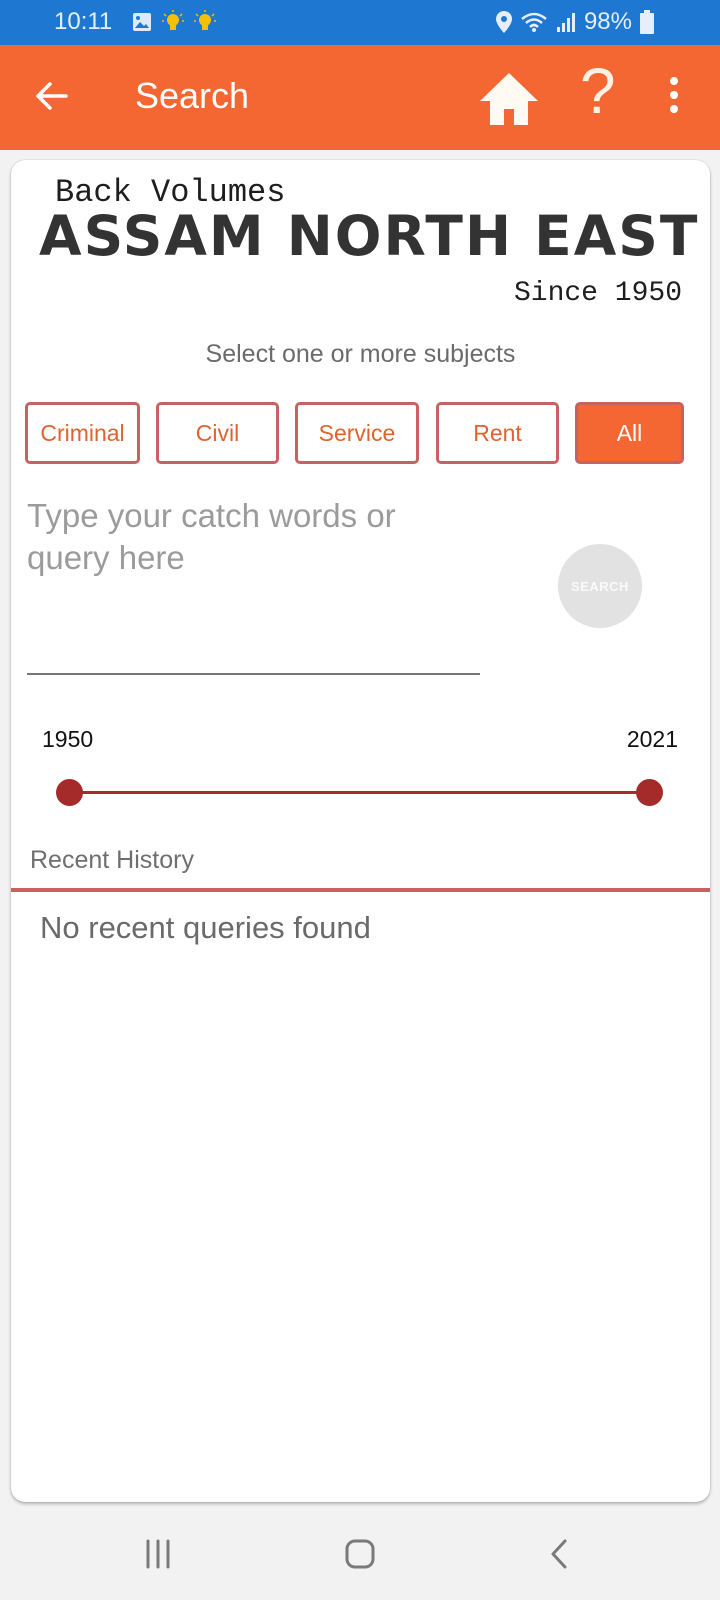  I want to click on recent-history-label: Recent History, so click(112, 860).